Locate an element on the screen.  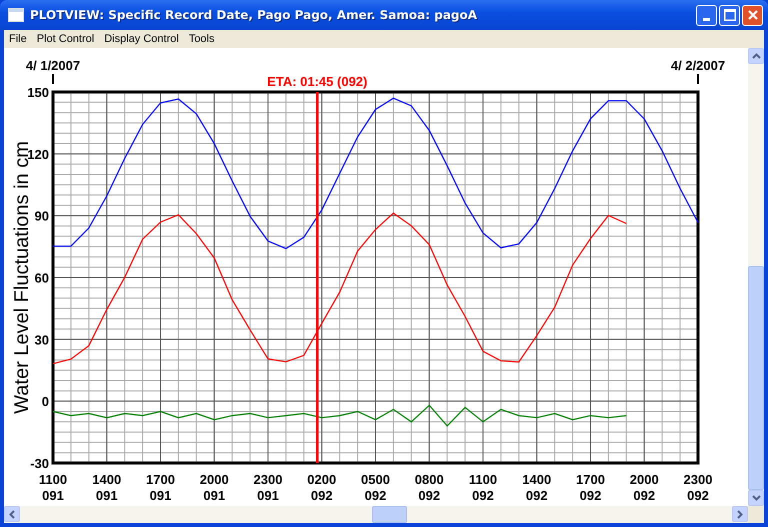
minimize-icon is located at coordinates (706, 19).